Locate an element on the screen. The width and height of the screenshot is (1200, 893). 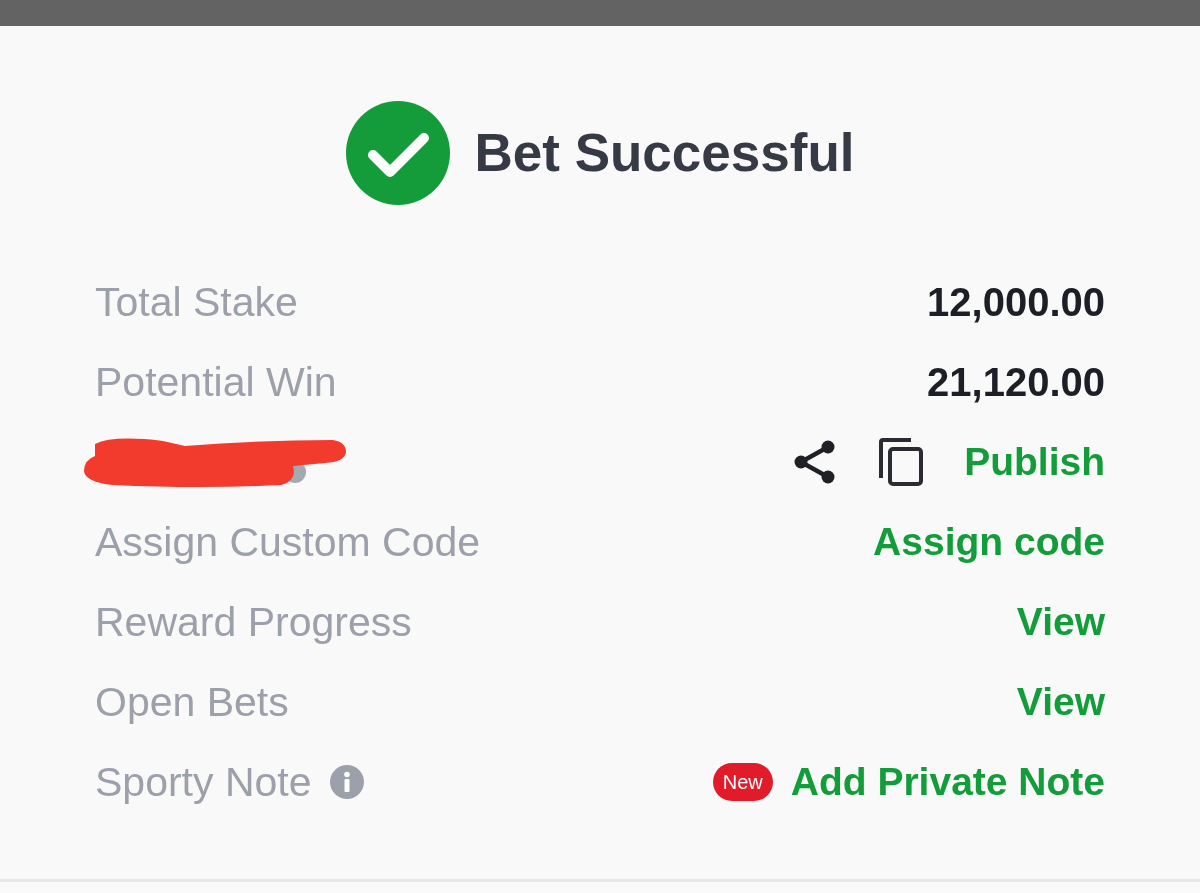
copy-icon is located at coordinates (901, 462).